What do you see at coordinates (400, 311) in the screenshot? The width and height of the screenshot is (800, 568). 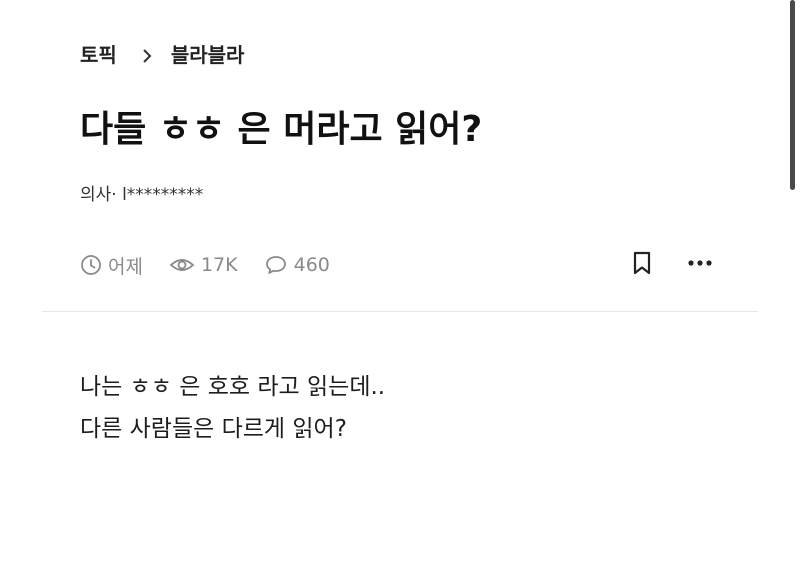 I see `divider` at bounding box center [400, 311].